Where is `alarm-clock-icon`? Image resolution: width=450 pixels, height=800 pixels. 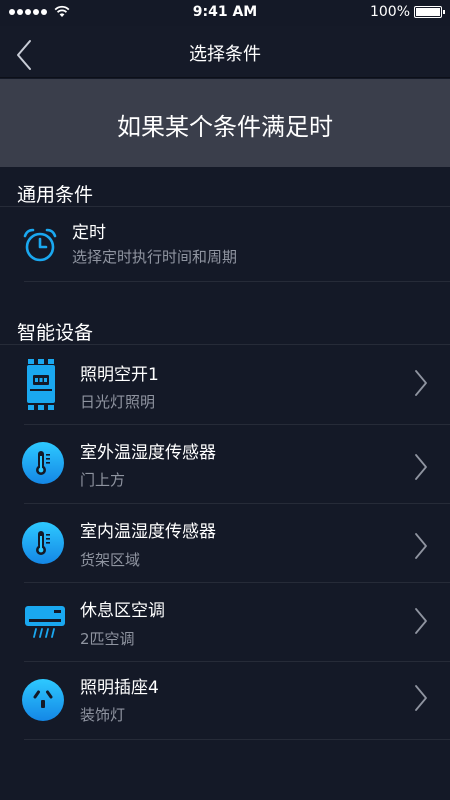 alarm-clock-icon is located at coordinates (40, 245).